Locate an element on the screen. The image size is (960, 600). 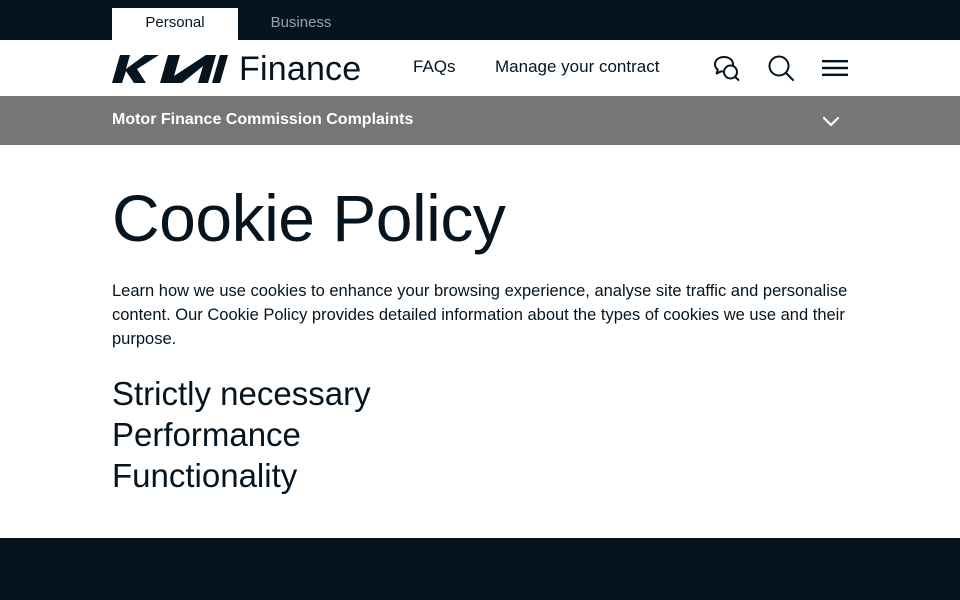
search-icon is located at coordinates (781, 68).